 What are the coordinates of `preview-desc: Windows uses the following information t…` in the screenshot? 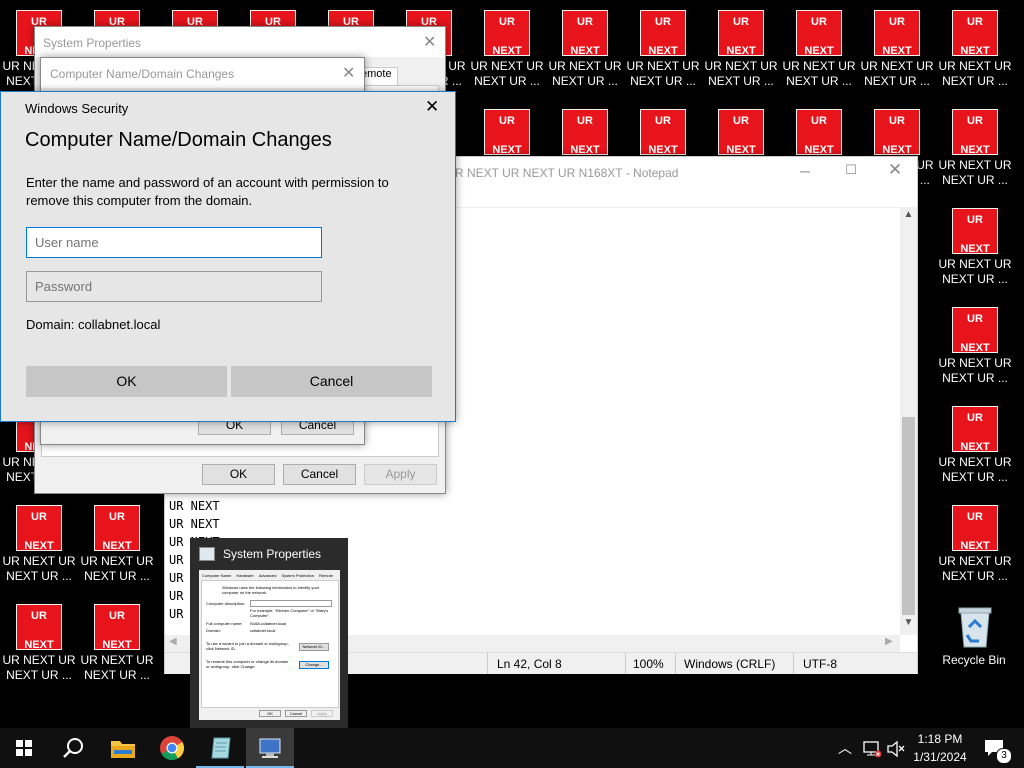 It's located at (271, 590).